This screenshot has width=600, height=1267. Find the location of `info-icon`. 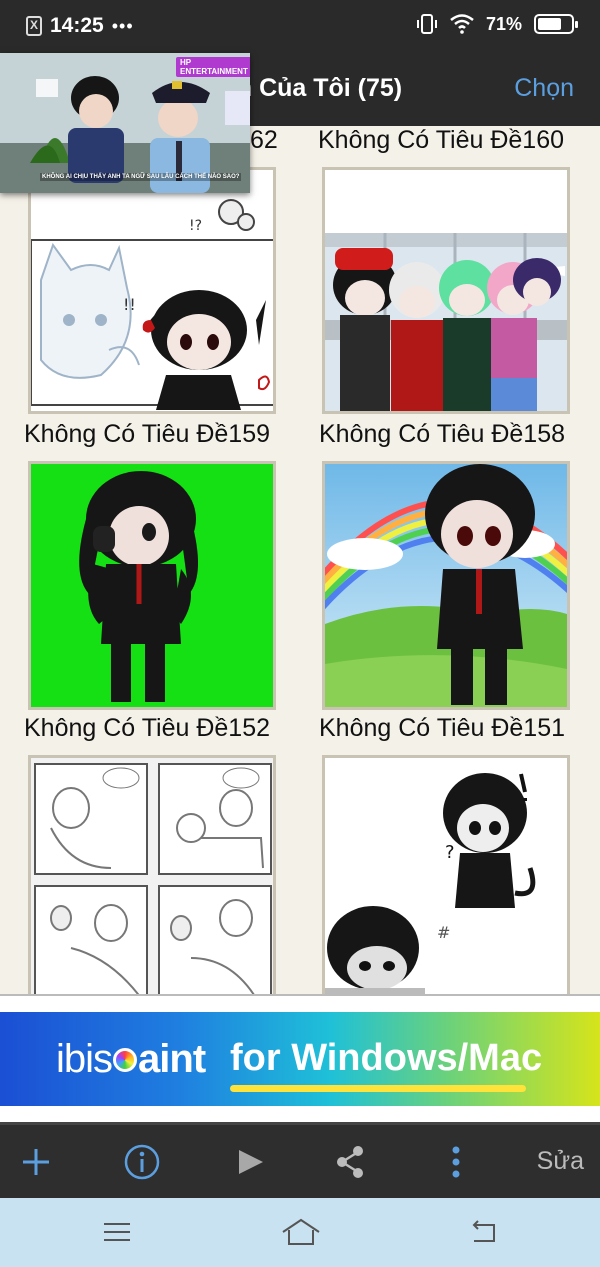

info-icon is located at coordinates (142, 1162).